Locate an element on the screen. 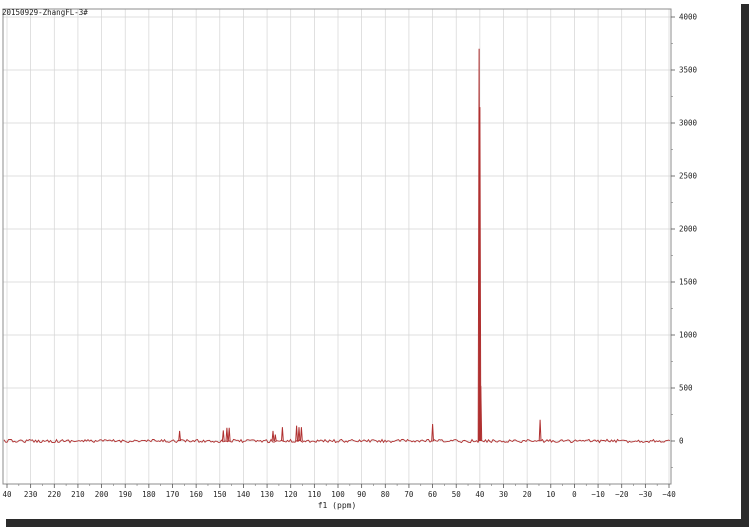  x-tick-label: 20 is located at coordinates (528, 494).